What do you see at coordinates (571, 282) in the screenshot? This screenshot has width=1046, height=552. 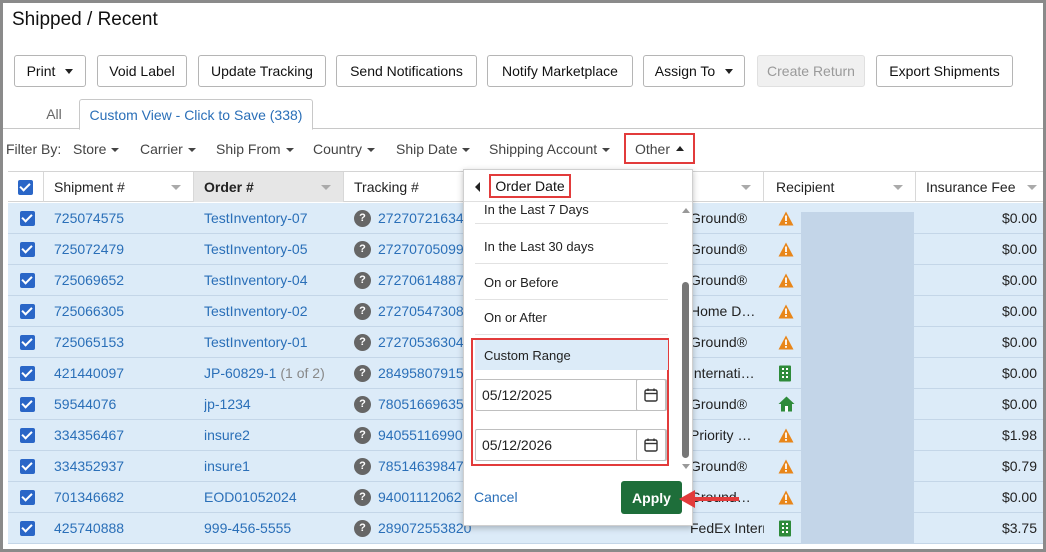 I see `option-on-or-before: On or Before` at bounding box center [571, 282].